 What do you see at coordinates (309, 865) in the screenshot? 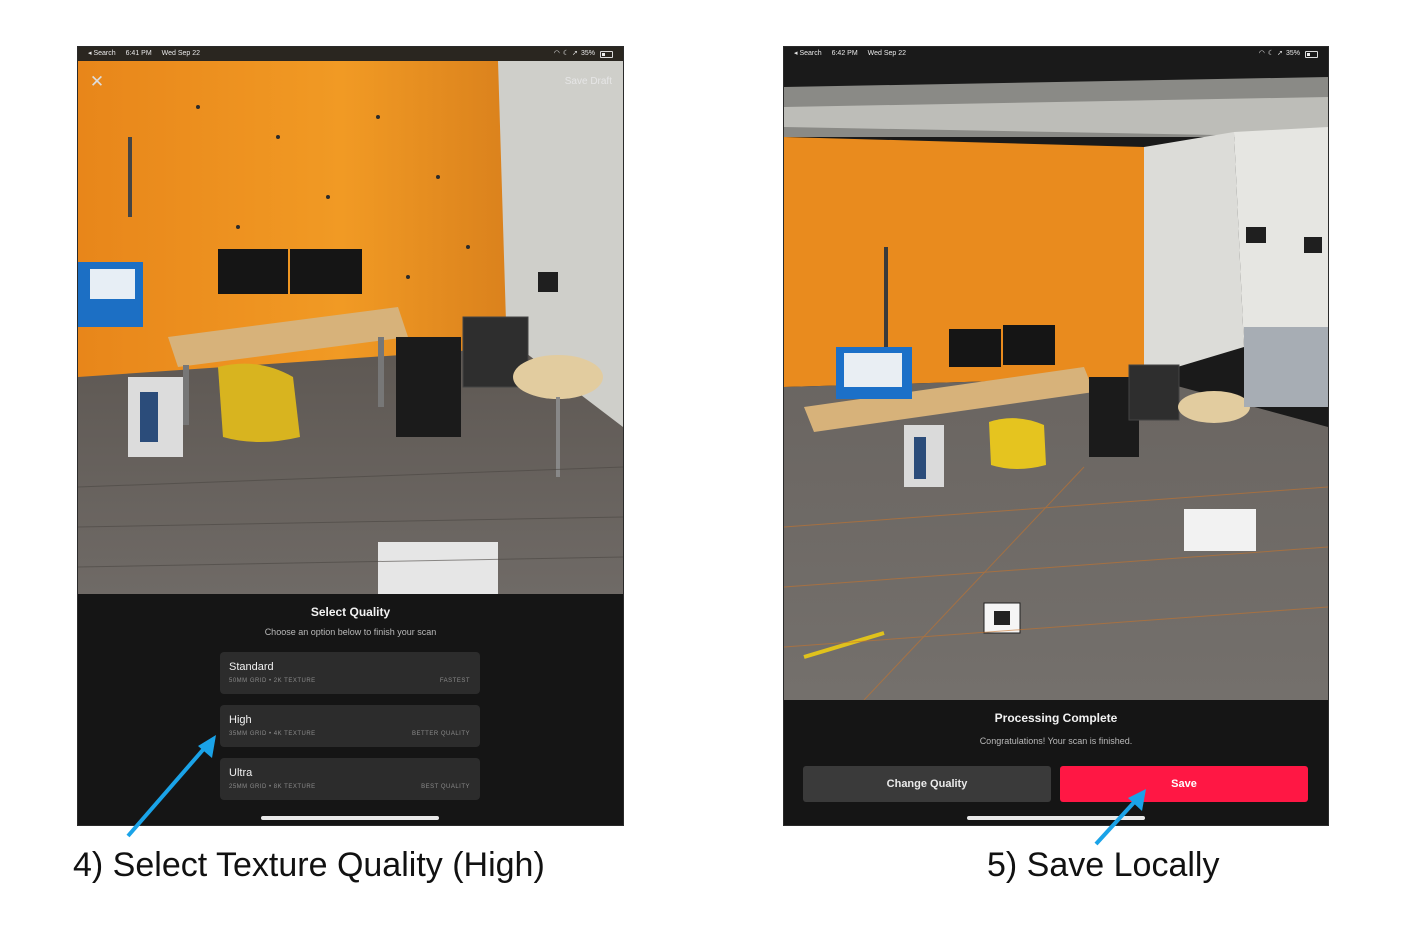
I see `step-4-caption: 4) Select Texture Quality (High)` at bounding box center [309, 865].